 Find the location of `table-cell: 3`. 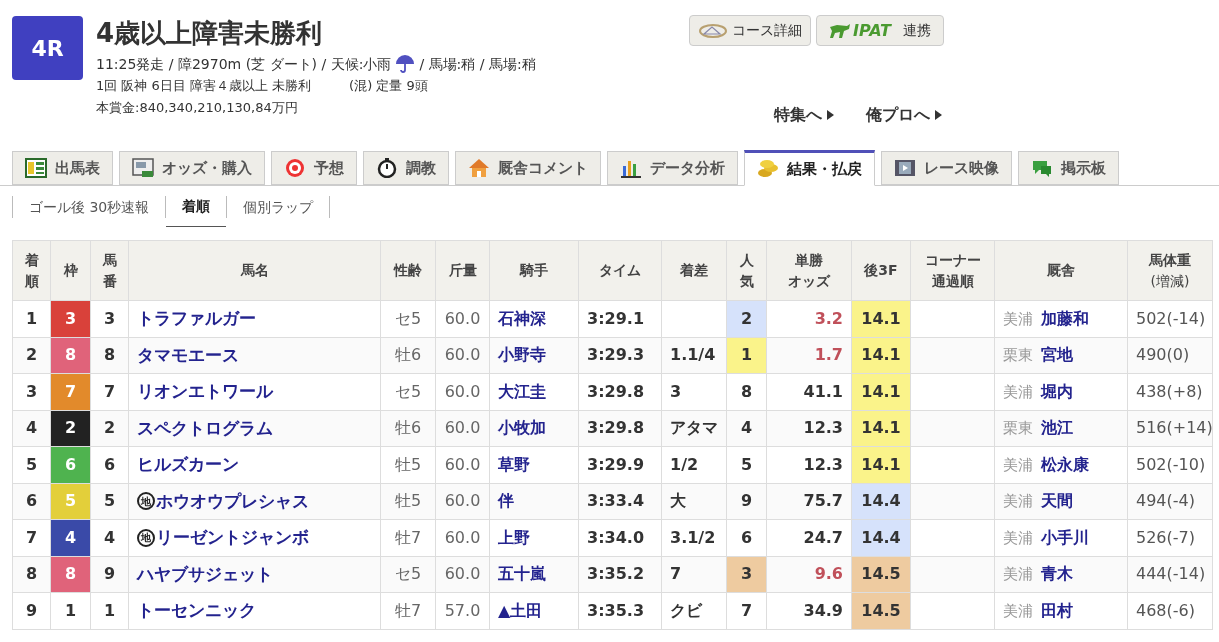

table-cell: 3 is located at coordinates (31, 391).